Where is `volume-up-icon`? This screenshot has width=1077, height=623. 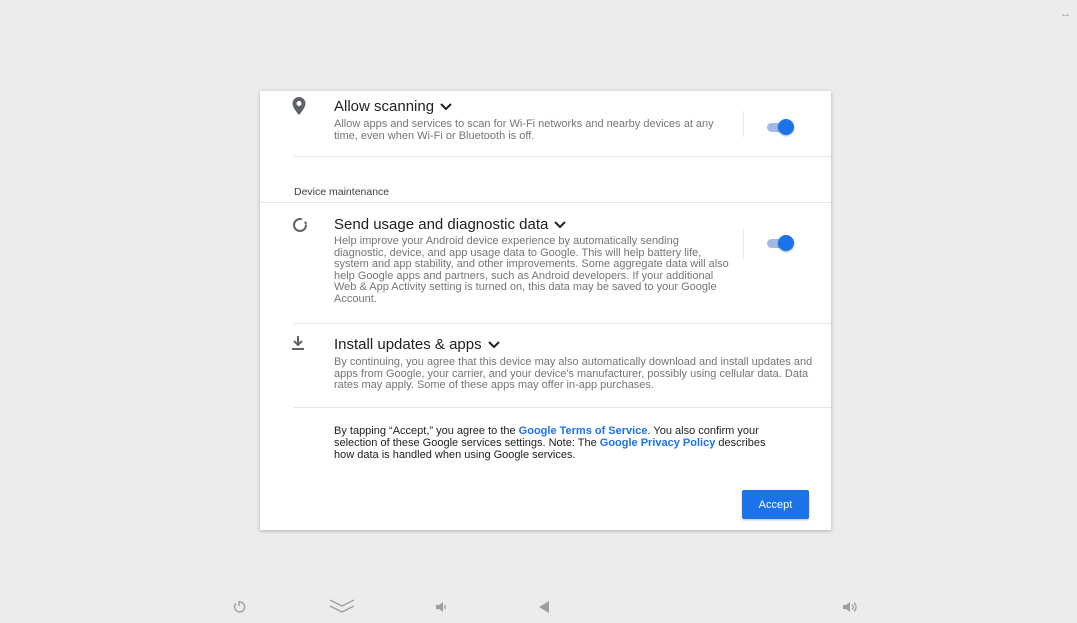 volume-up-icon is located at coordinates (850, 608).